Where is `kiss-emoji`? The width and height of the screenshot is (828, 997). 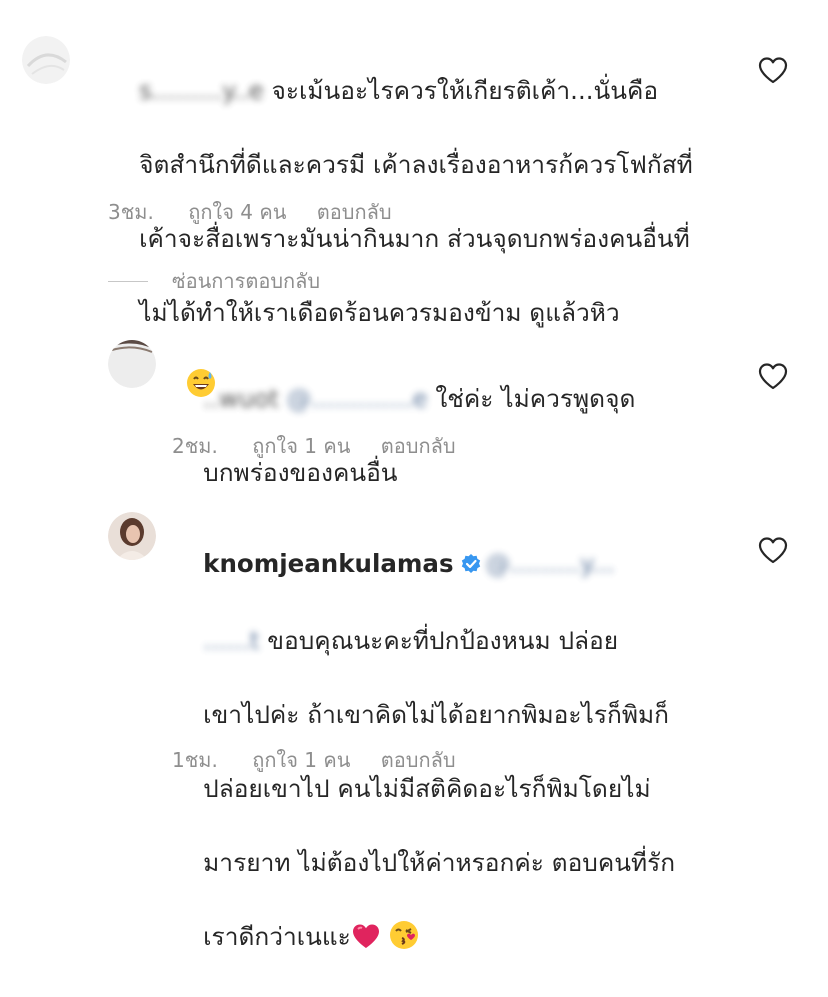 kiss-emoji is located at coordinates (404, 940).